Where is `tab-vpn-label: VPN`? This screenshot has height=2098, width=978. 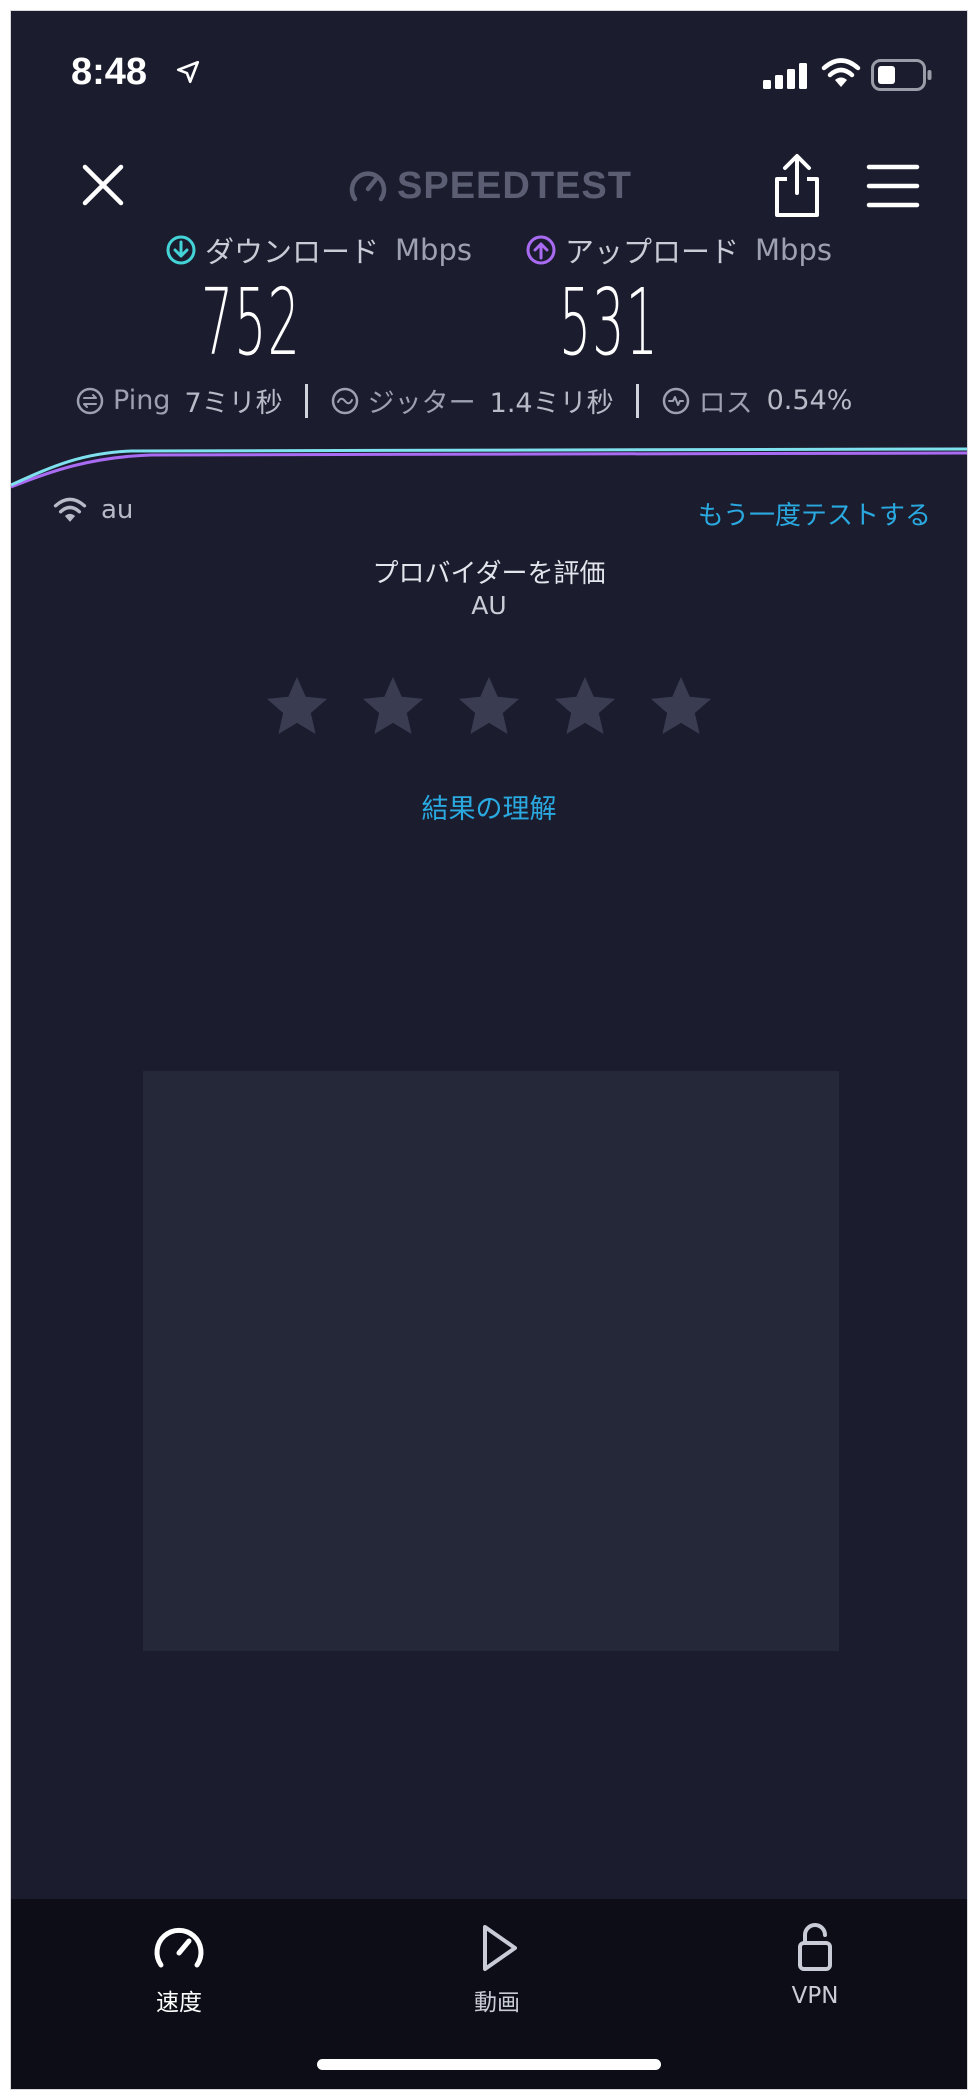
tab-vpn-label: VPN is located at coordinates (815, 1996).